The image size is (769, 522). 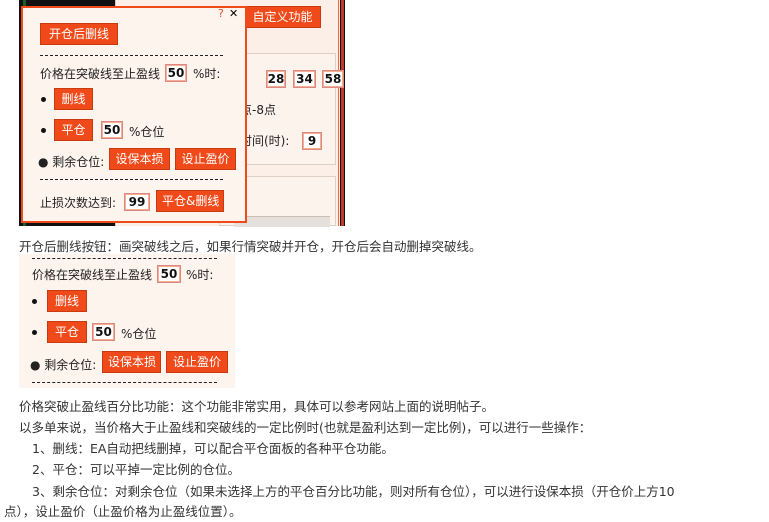 What do you see at coordinates (250, 246) in the screenshot?
I see `text-open-delete-explain: 开仓后删线按钮：画突破线之后，如果行情突破并开仓，开仓后会自动删掉突破线。` at bounding box center [250, 246].